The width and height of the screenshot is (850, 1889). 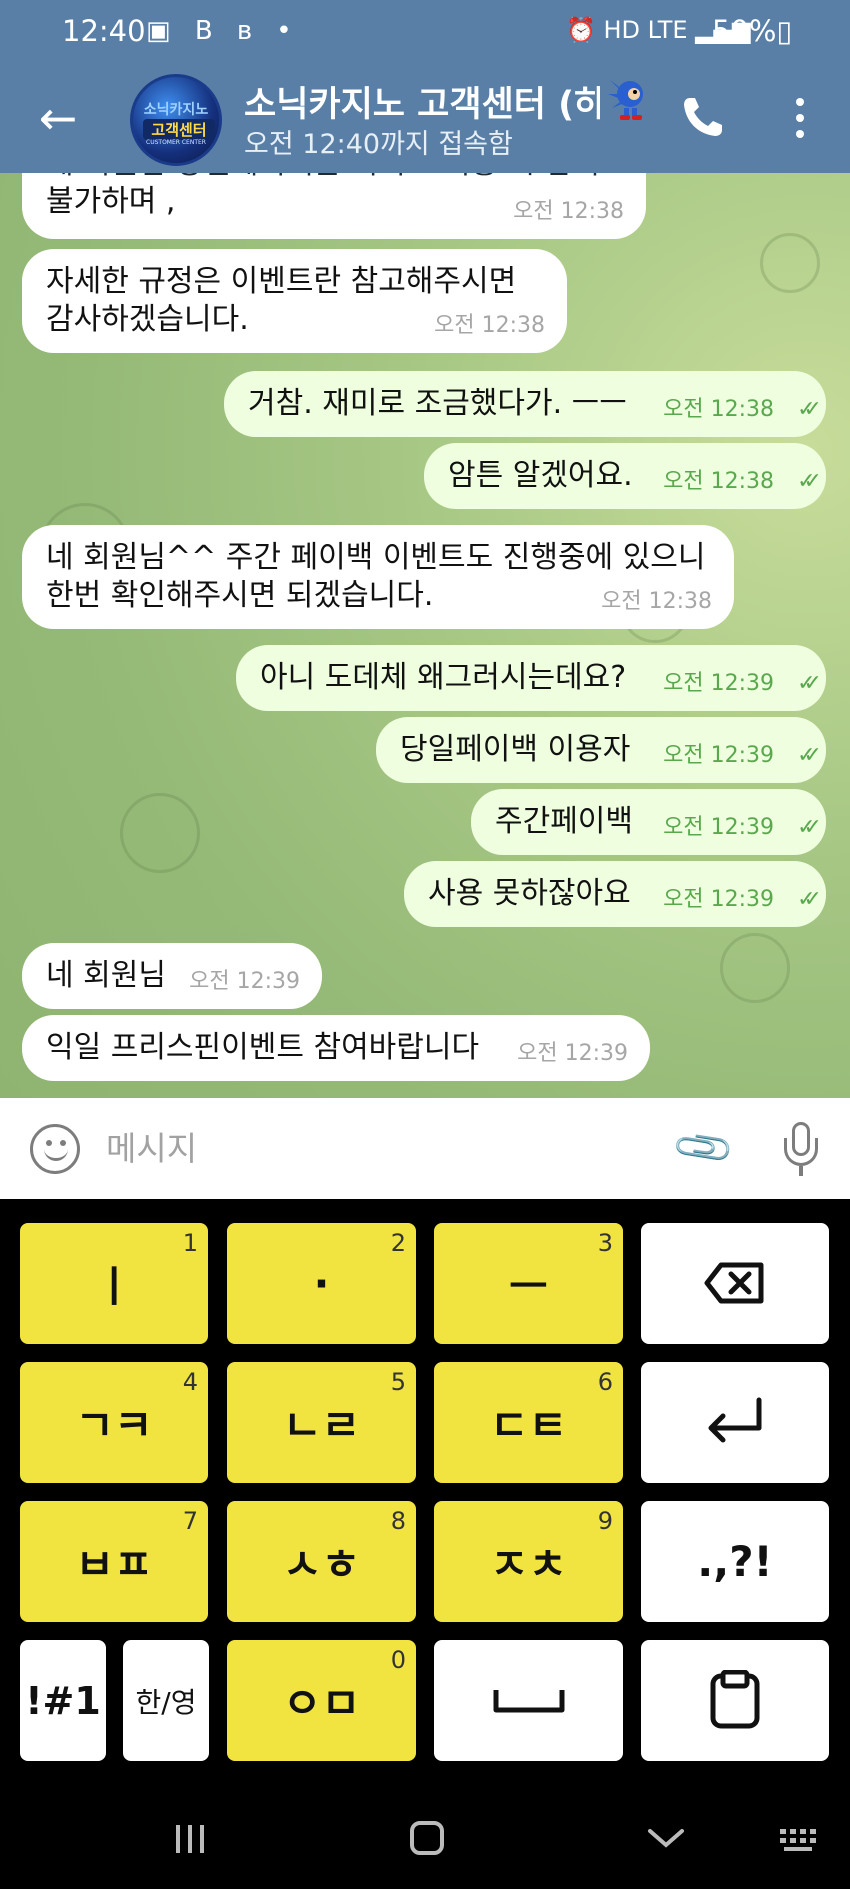 I want to click on backspace-key, so click(x=735, y=1283).